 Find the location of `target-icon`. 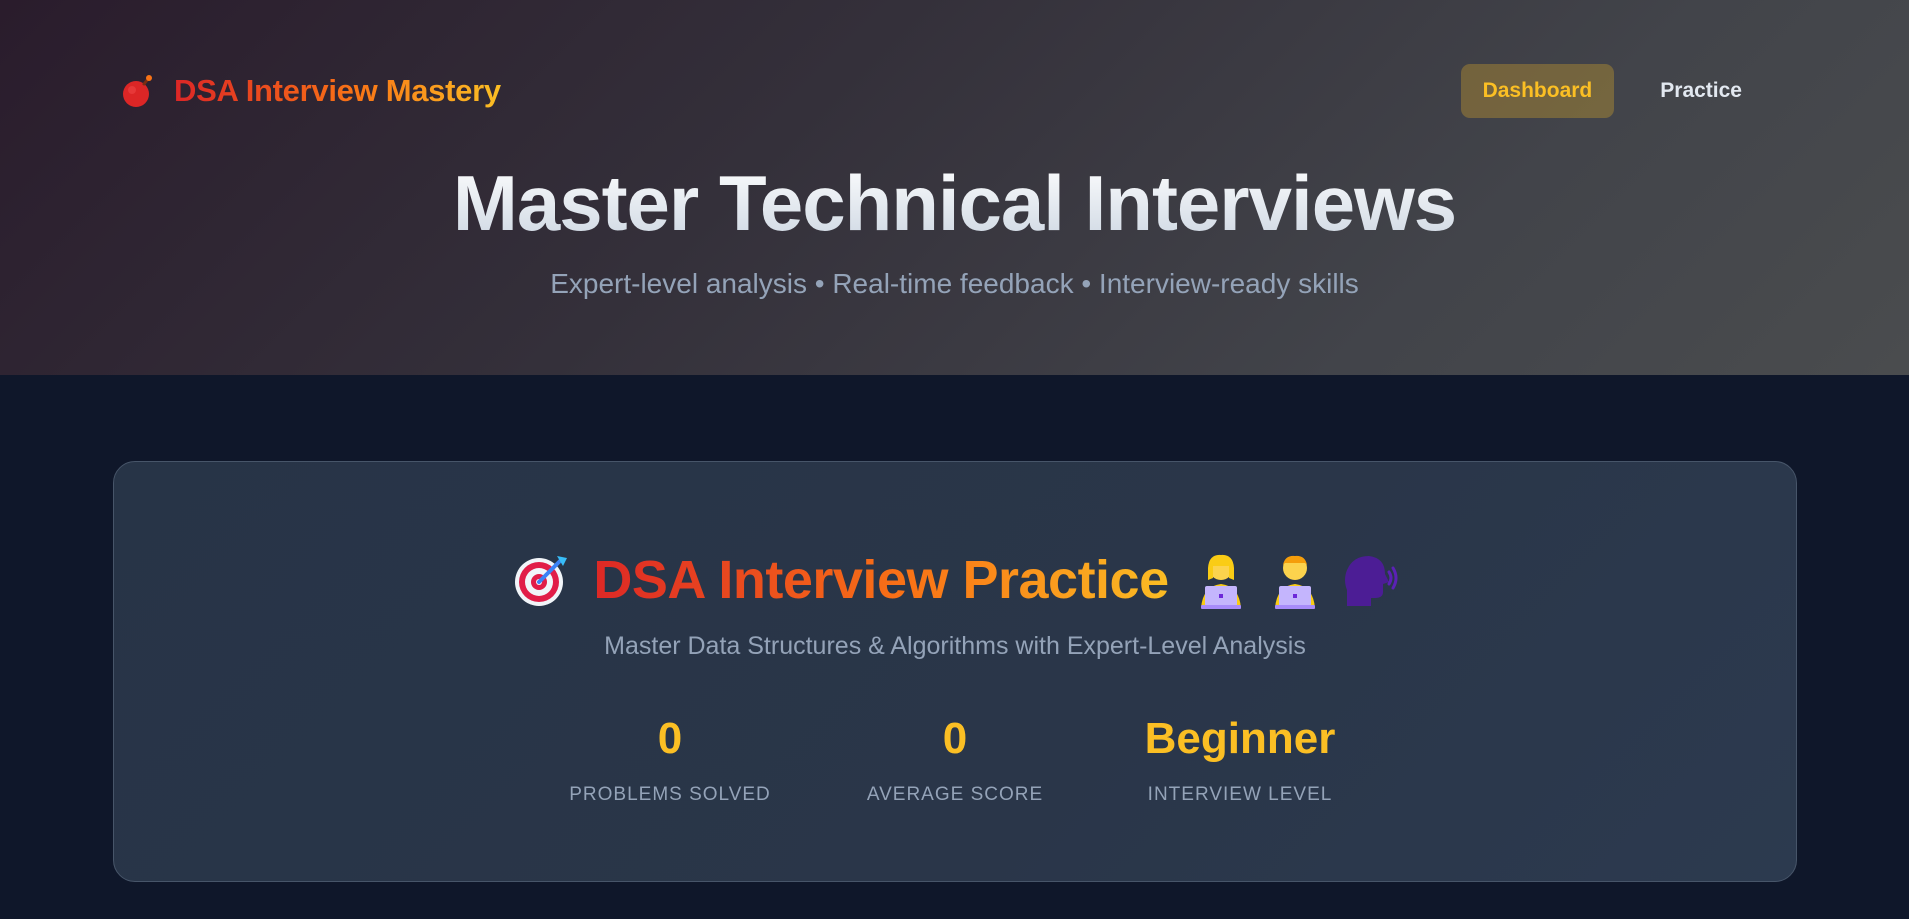

target-icon is located at coordinates (541, 581).